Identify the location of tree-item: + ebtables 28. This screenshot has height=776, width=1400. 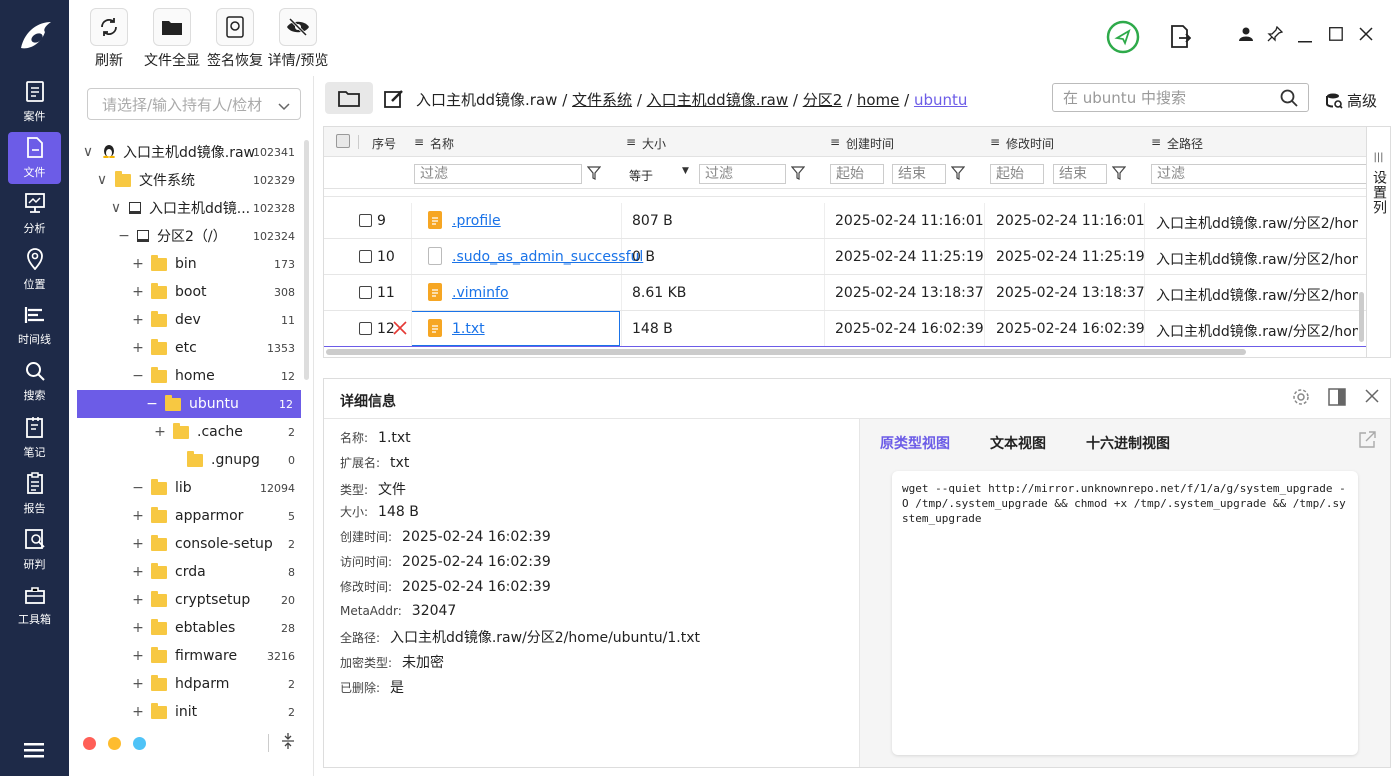
(190, 628).